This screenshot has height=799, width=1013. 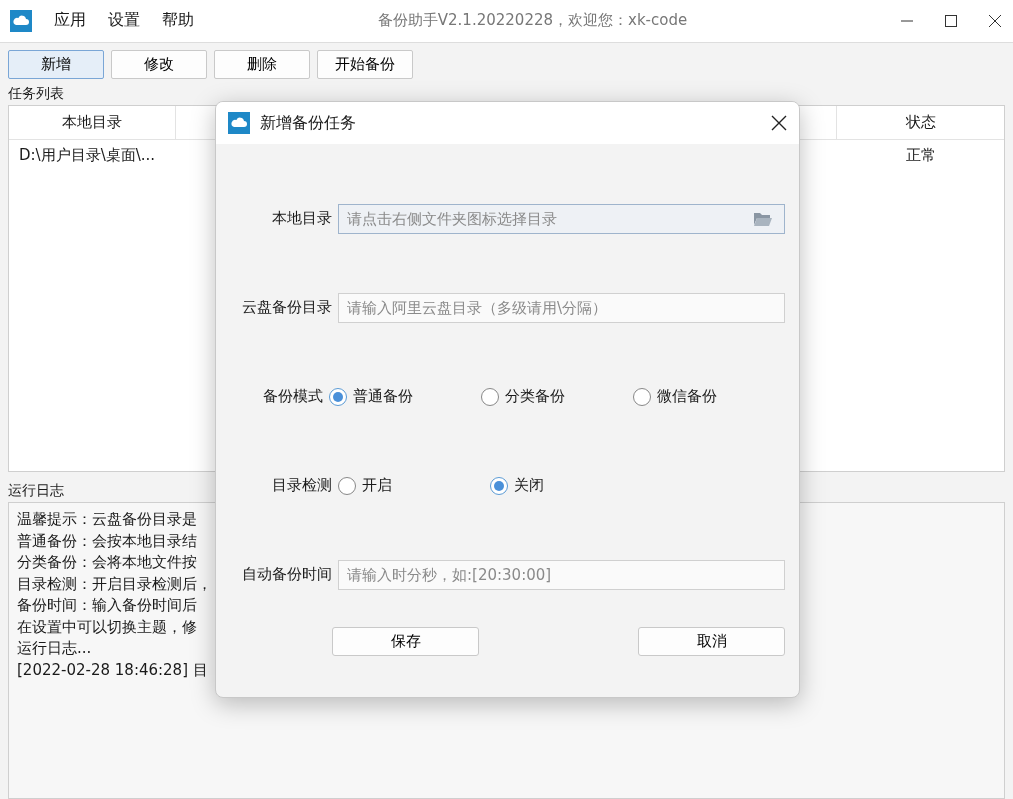 What do you see at coordinates (920, 122) in the screenshot?
I see `column-header: 状态` at bounding box center [920, 122].